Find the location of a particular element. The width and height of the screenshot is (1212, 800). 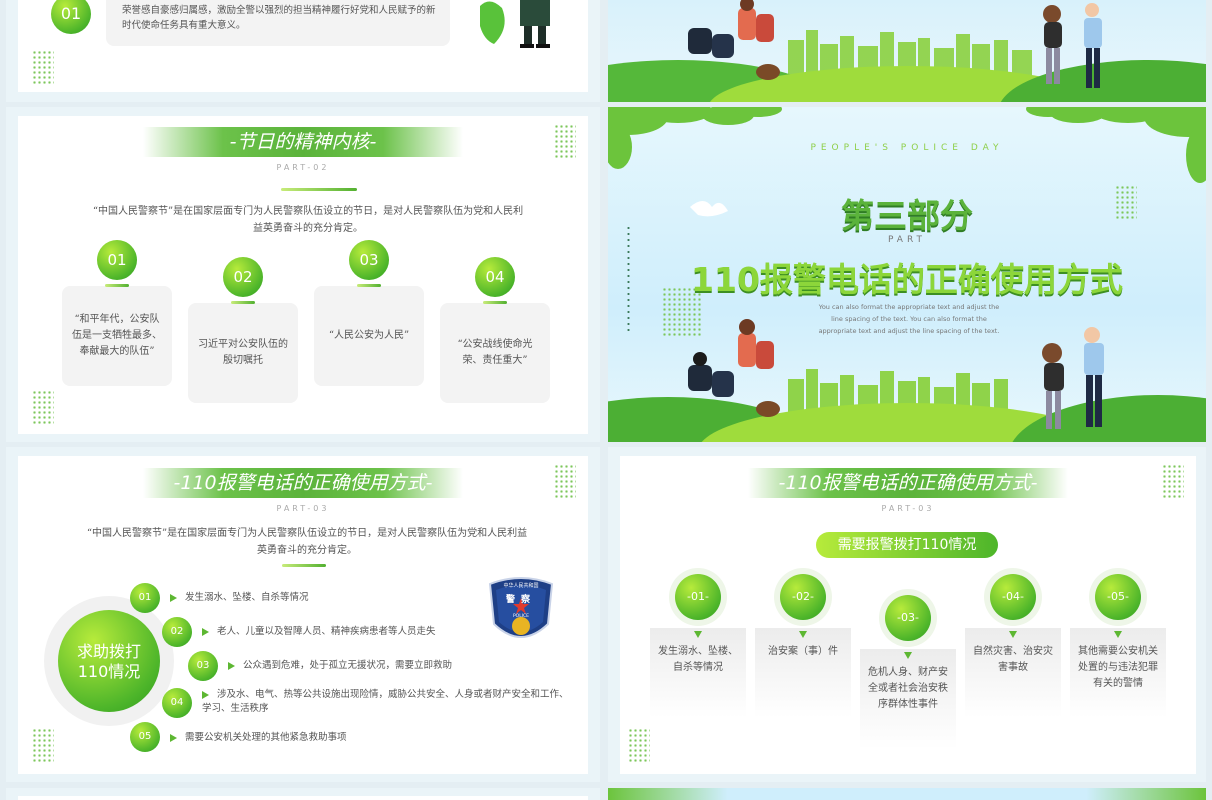

category-pill: 需要报警拨打110情况 is located at coordinates (907, 545).